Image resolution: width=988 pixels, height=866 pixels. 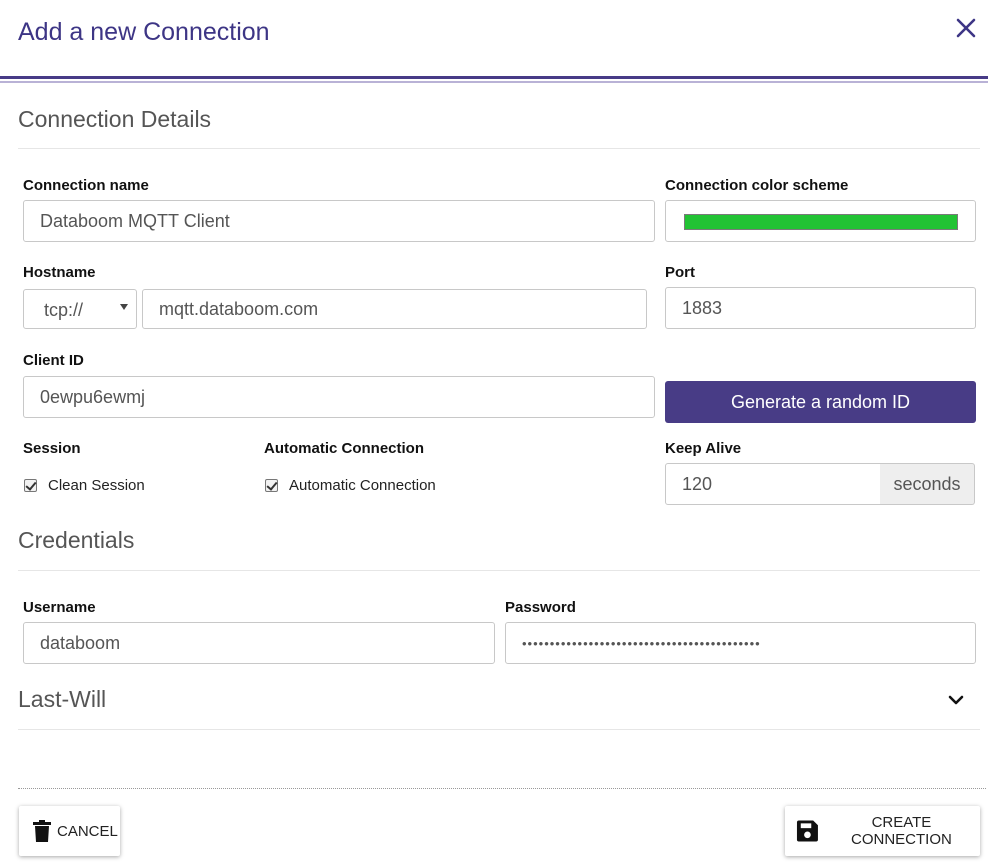 I want to click on color-scheme-picker, so click(x=820, y=221).